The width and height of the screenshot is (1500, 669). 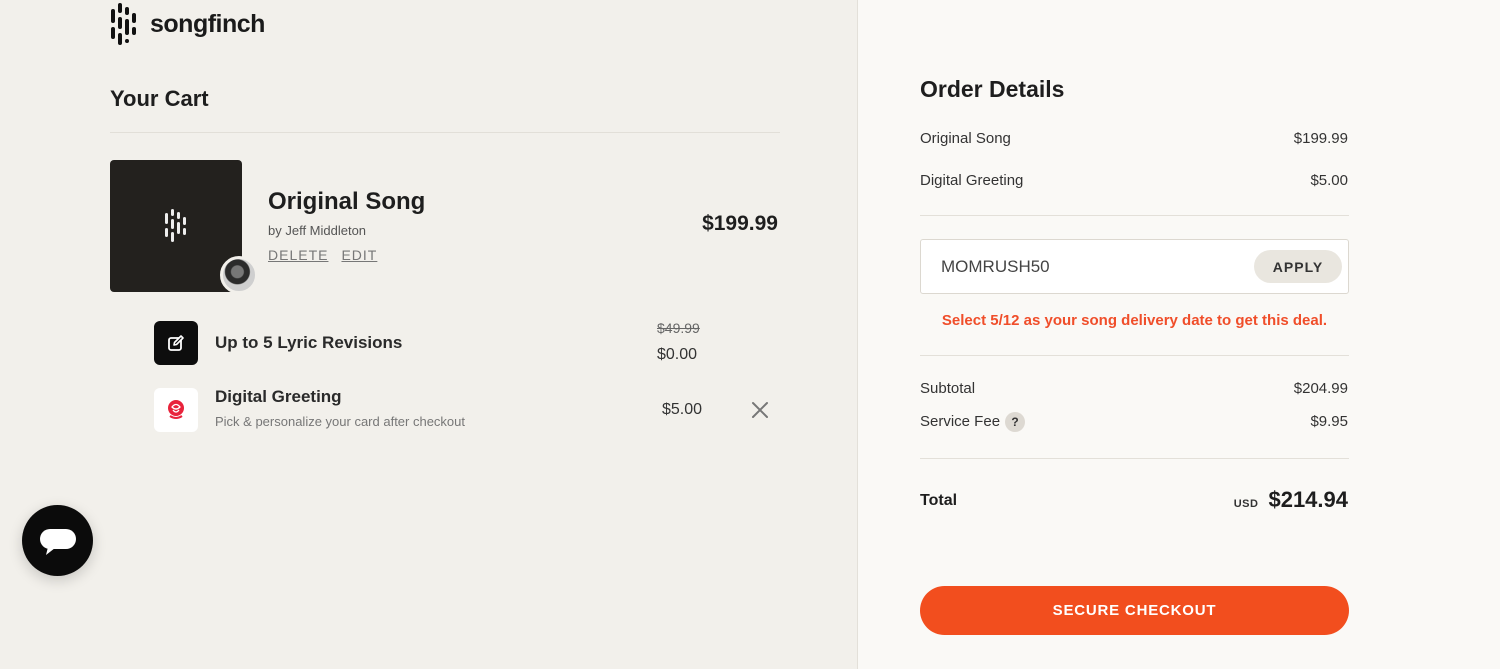 What do you see at coordinates (1015, 422) in the screenshot?
I see `help-icon: ?` at bounding box center [1015, 422].